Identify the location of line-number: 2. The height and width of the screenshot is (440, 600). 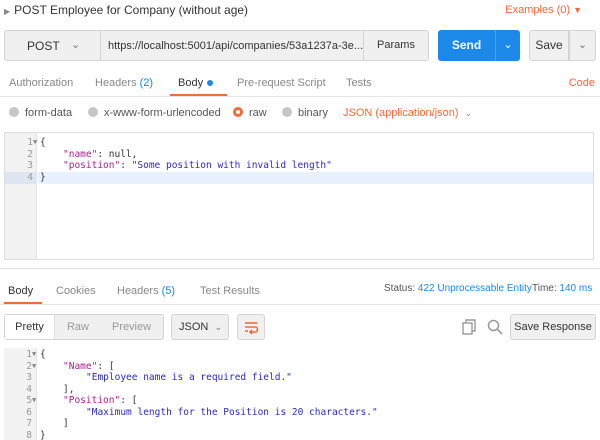
(29, 366).